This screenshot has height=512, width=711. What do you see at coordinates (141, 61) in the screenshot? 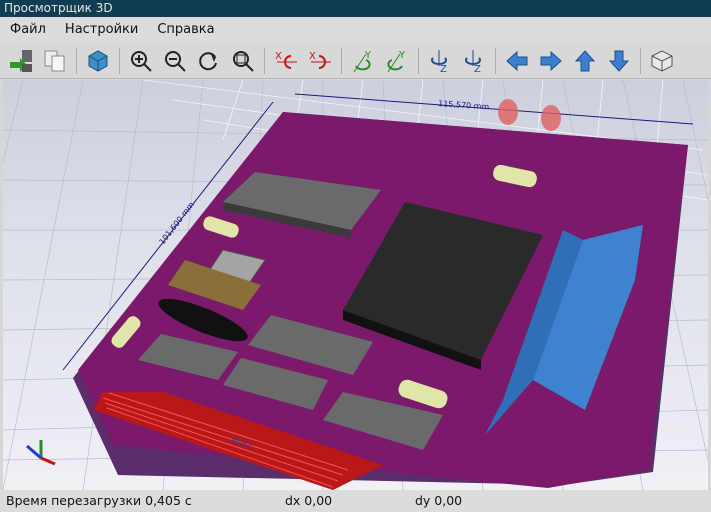
I see `zoom-in-icon` at bounding box center [141, 61].